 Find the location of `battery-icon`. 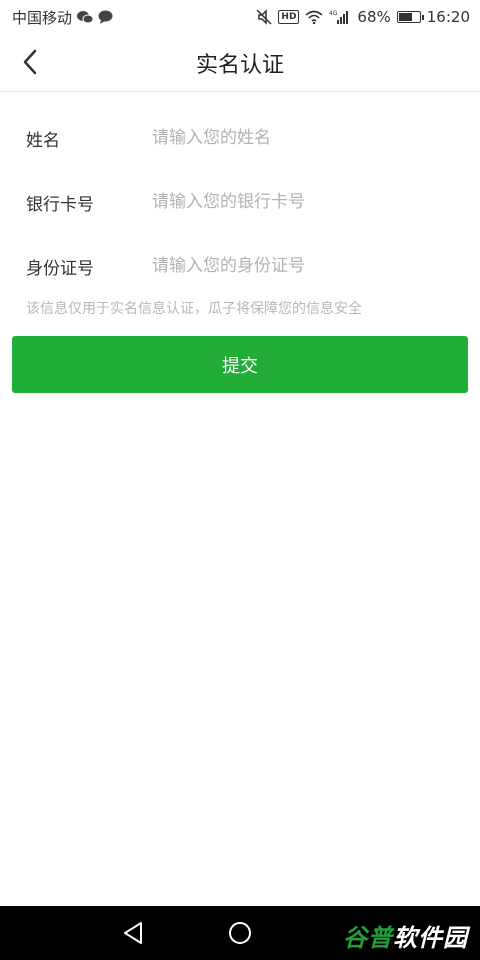

battery-icon is located at coordinates (410, 17).